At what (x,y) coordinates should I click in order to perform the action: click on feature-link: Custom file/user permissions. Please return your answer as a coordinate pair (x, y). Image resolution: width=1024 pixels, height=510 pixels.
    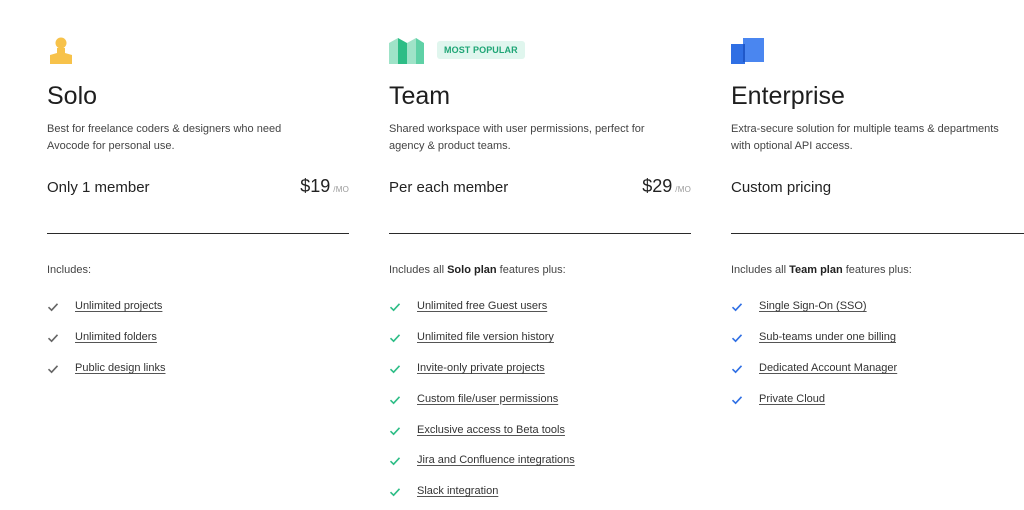
    Looking at the image, I should click on (487, 399).